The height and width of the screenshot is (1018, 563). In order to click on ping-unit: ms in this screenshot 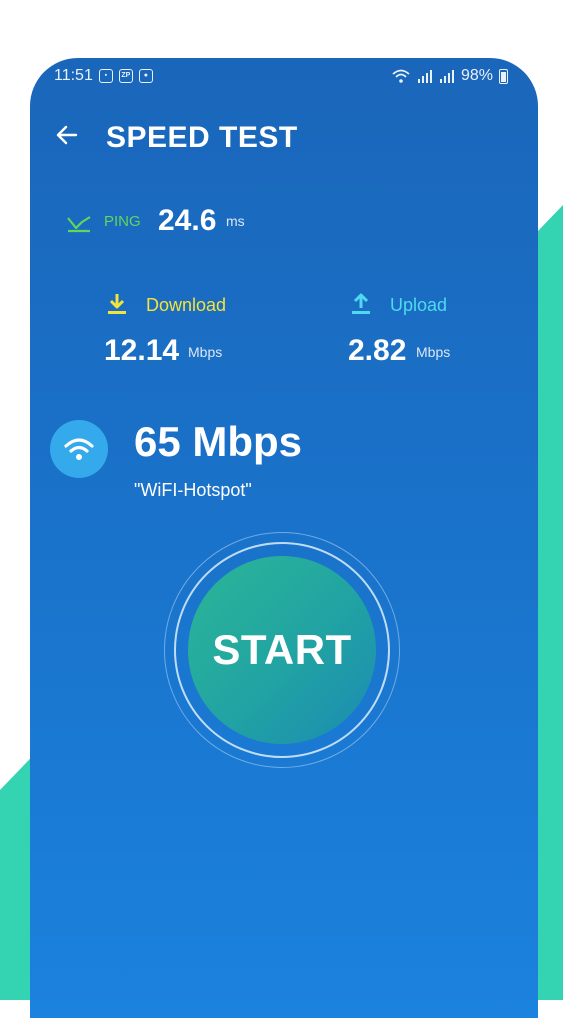, I will do `click(235, 221)`.